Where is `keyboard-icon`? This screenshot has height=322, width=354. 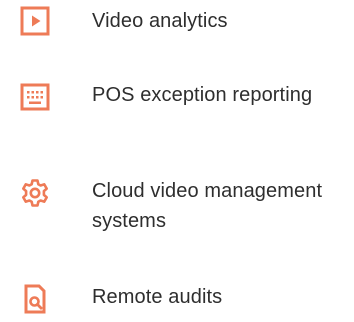 keyboard-icon is located at coordinates (35, 97).